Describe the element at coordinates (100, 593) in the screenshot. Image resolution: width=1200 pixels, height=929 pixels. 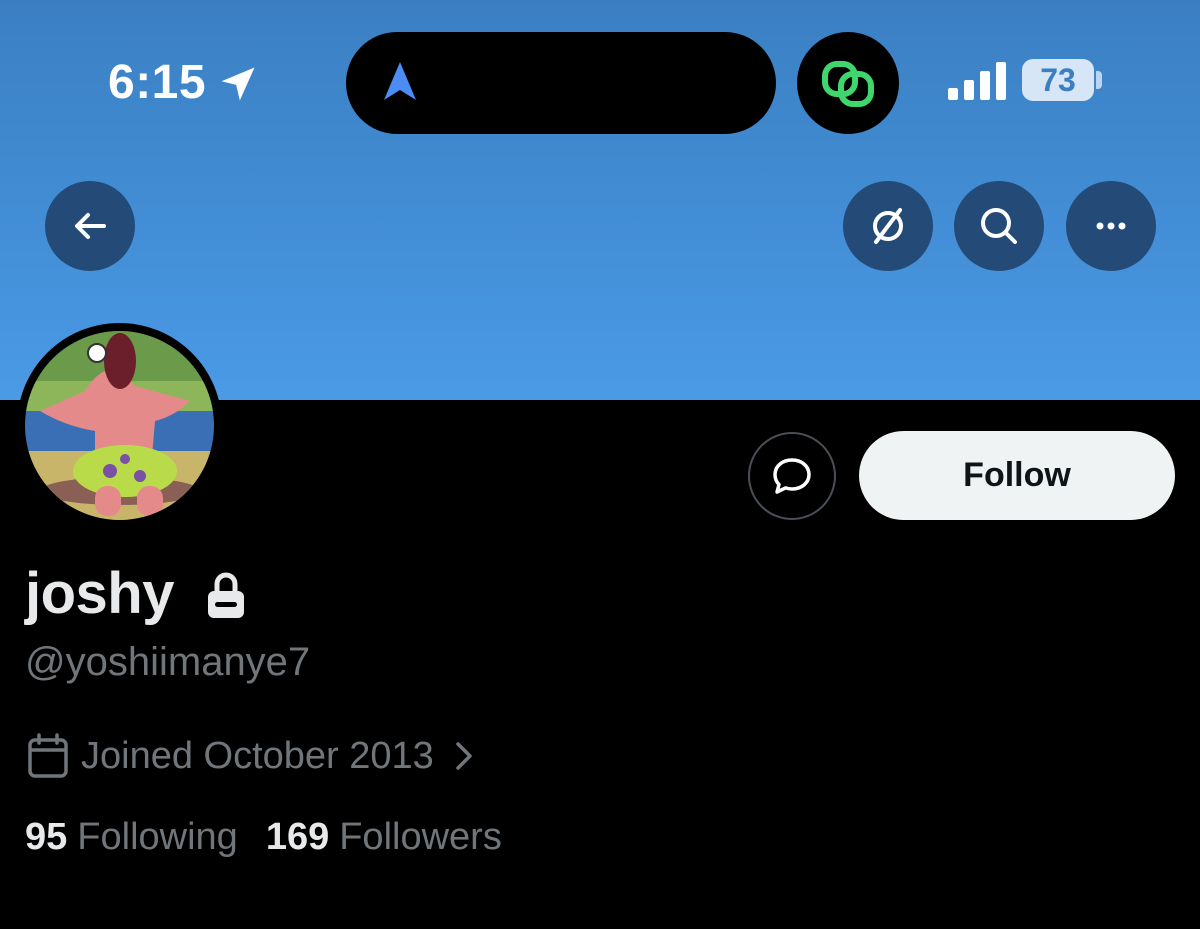
I see `display-name: joshy` at that location.